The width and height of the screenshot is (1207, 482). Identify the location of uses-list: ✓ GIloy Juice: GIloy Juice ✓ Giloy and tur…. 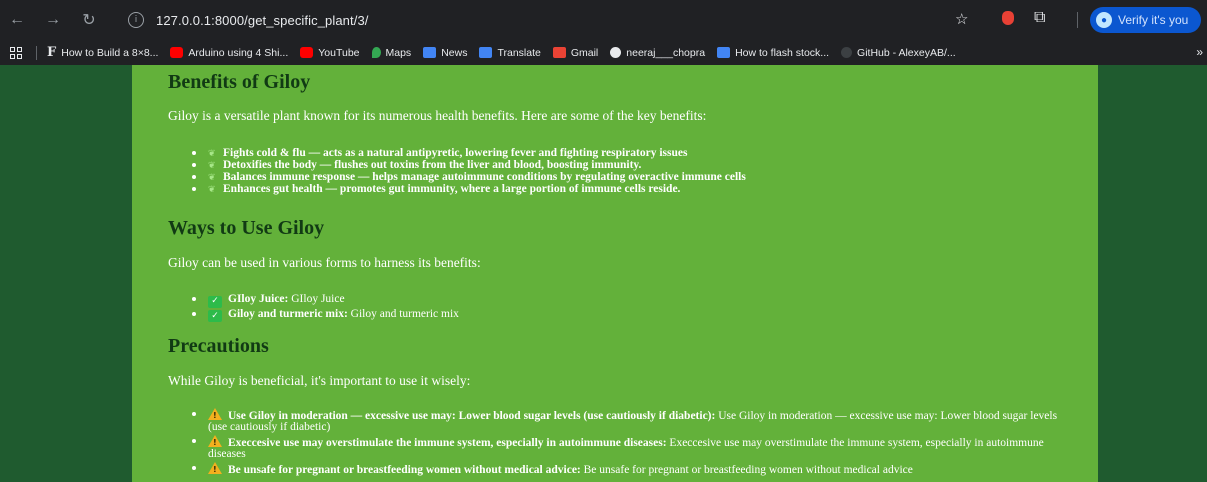
(627, 307).